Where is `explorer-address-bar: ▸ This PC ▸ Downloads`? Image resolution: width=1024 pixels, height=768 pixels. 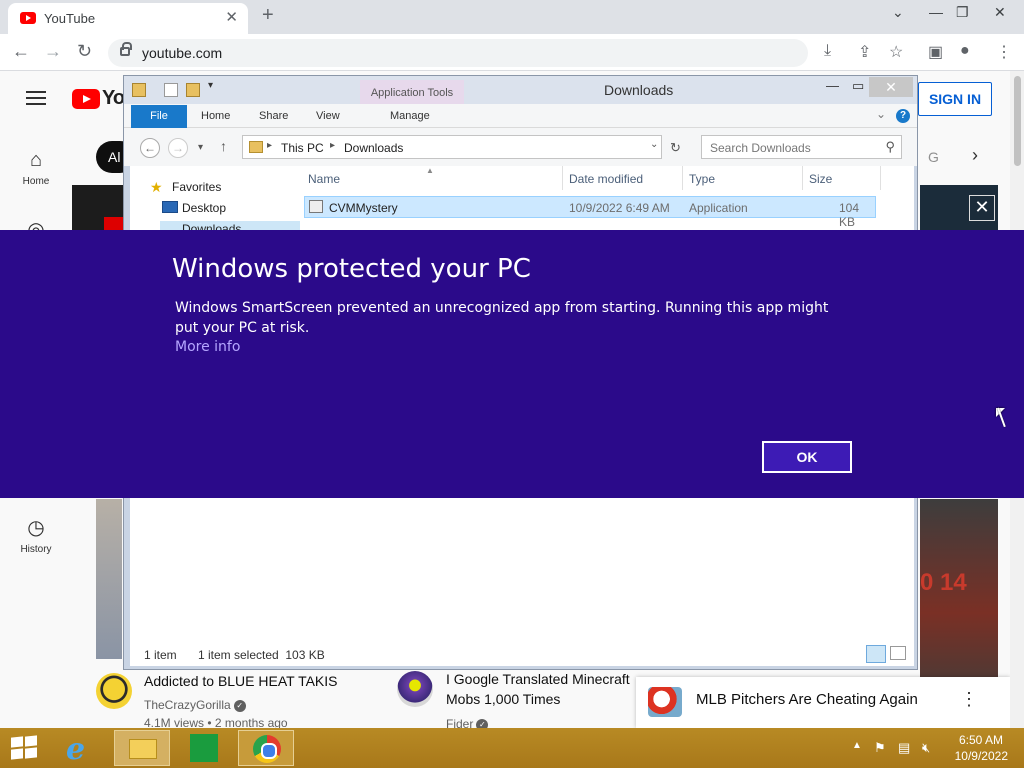 explorer-address-bar: ▸ This PC ▸ Downloads is located at coordinates (452, 147).